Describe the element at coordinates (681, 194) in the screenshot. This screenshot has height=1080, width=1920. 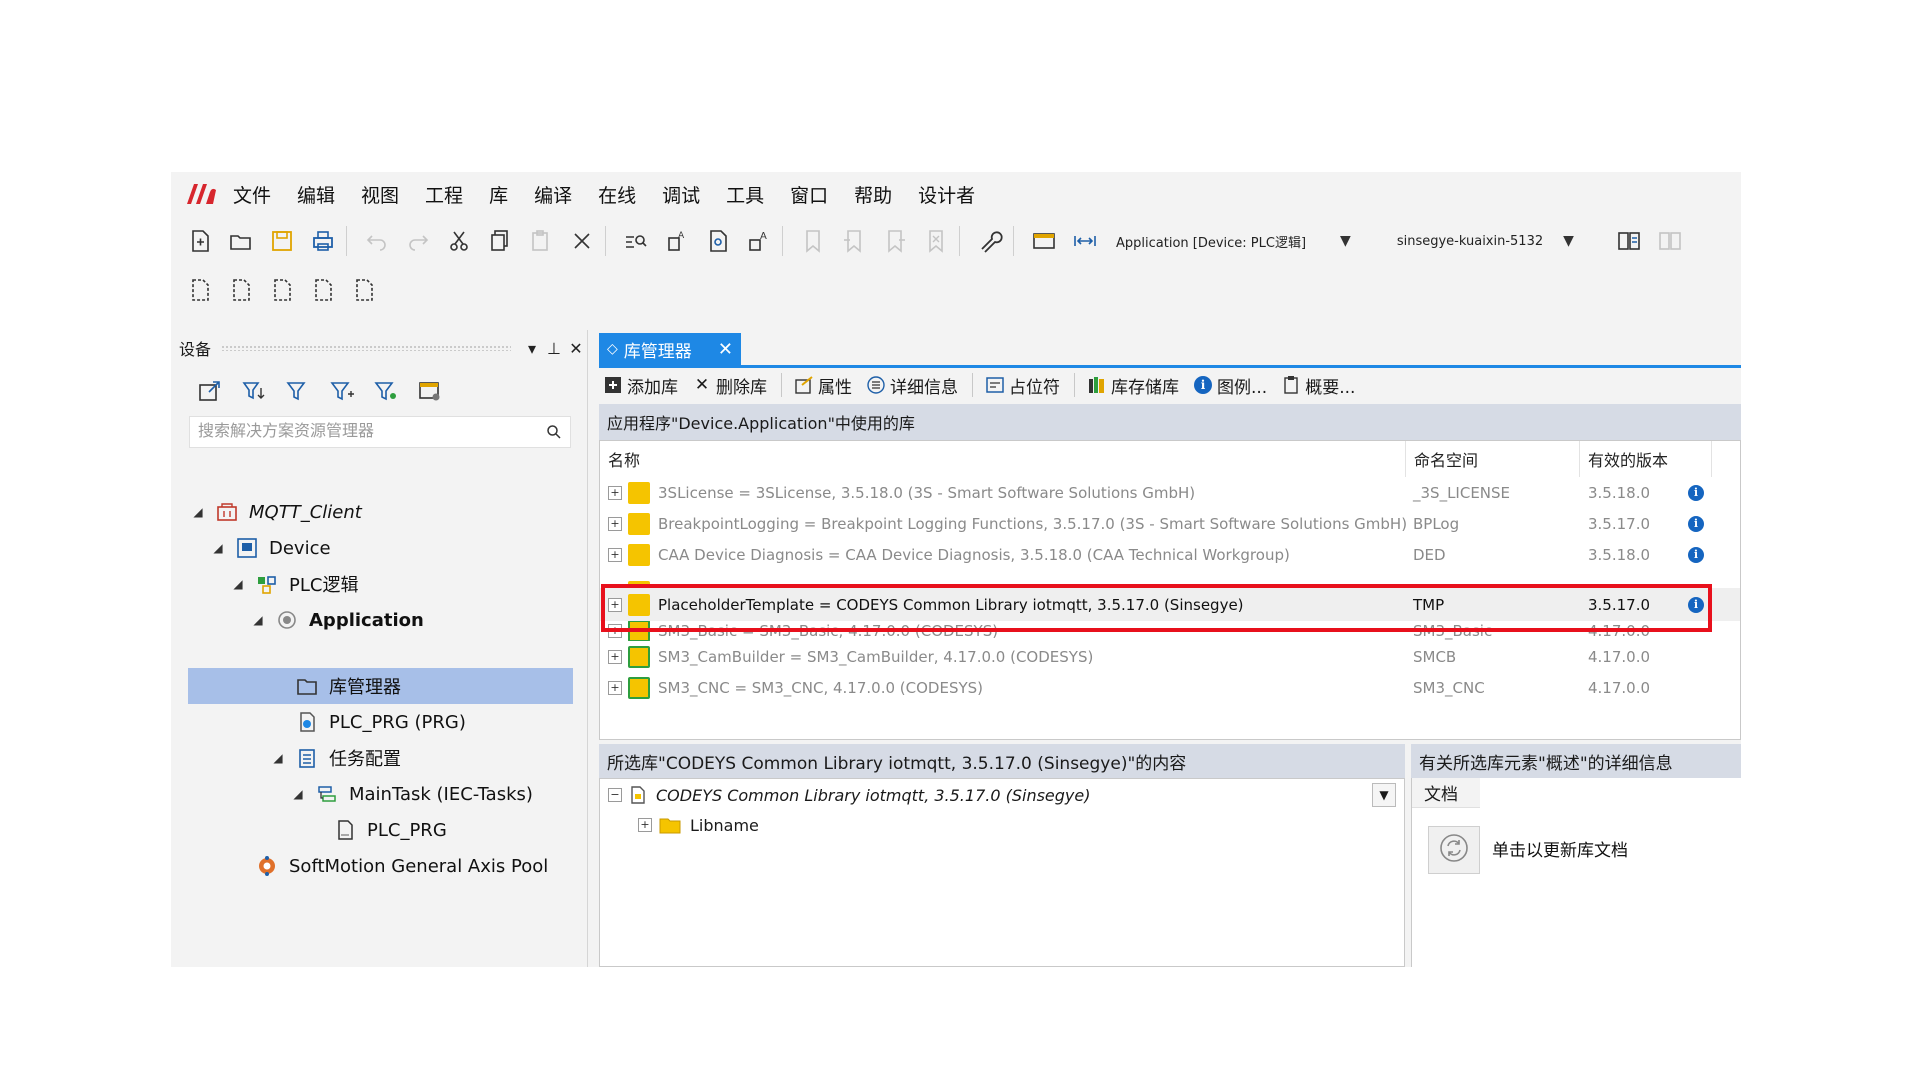
I see `menu-debug: 调试` at that location.